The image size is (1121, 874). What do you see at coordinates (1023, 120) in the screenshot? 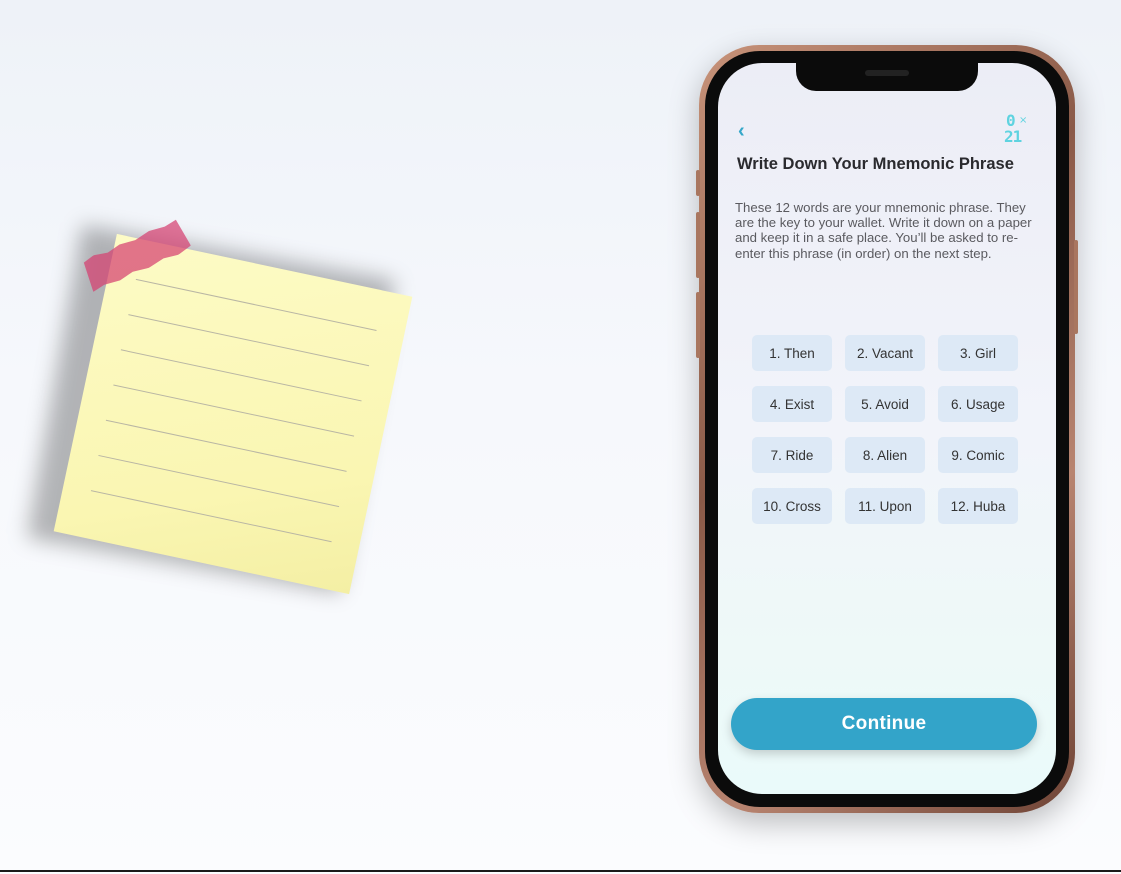
I see `logo-x-text: ×` at bounding box center [1023, 120].